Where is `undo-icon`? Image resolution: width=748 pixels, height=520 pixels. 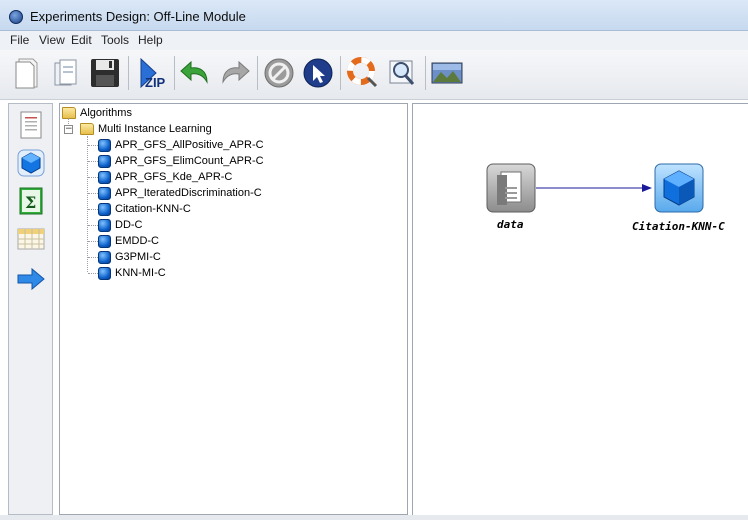 undo-icon is located at coordinates (194, 72).